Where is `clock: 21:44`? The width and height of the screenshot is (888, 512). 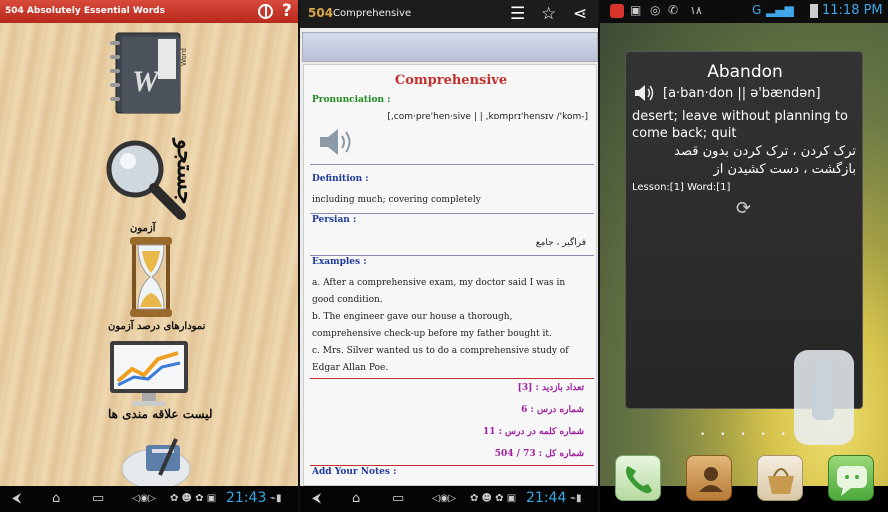 clock: 21:44 is located at coordinates (546, 498).